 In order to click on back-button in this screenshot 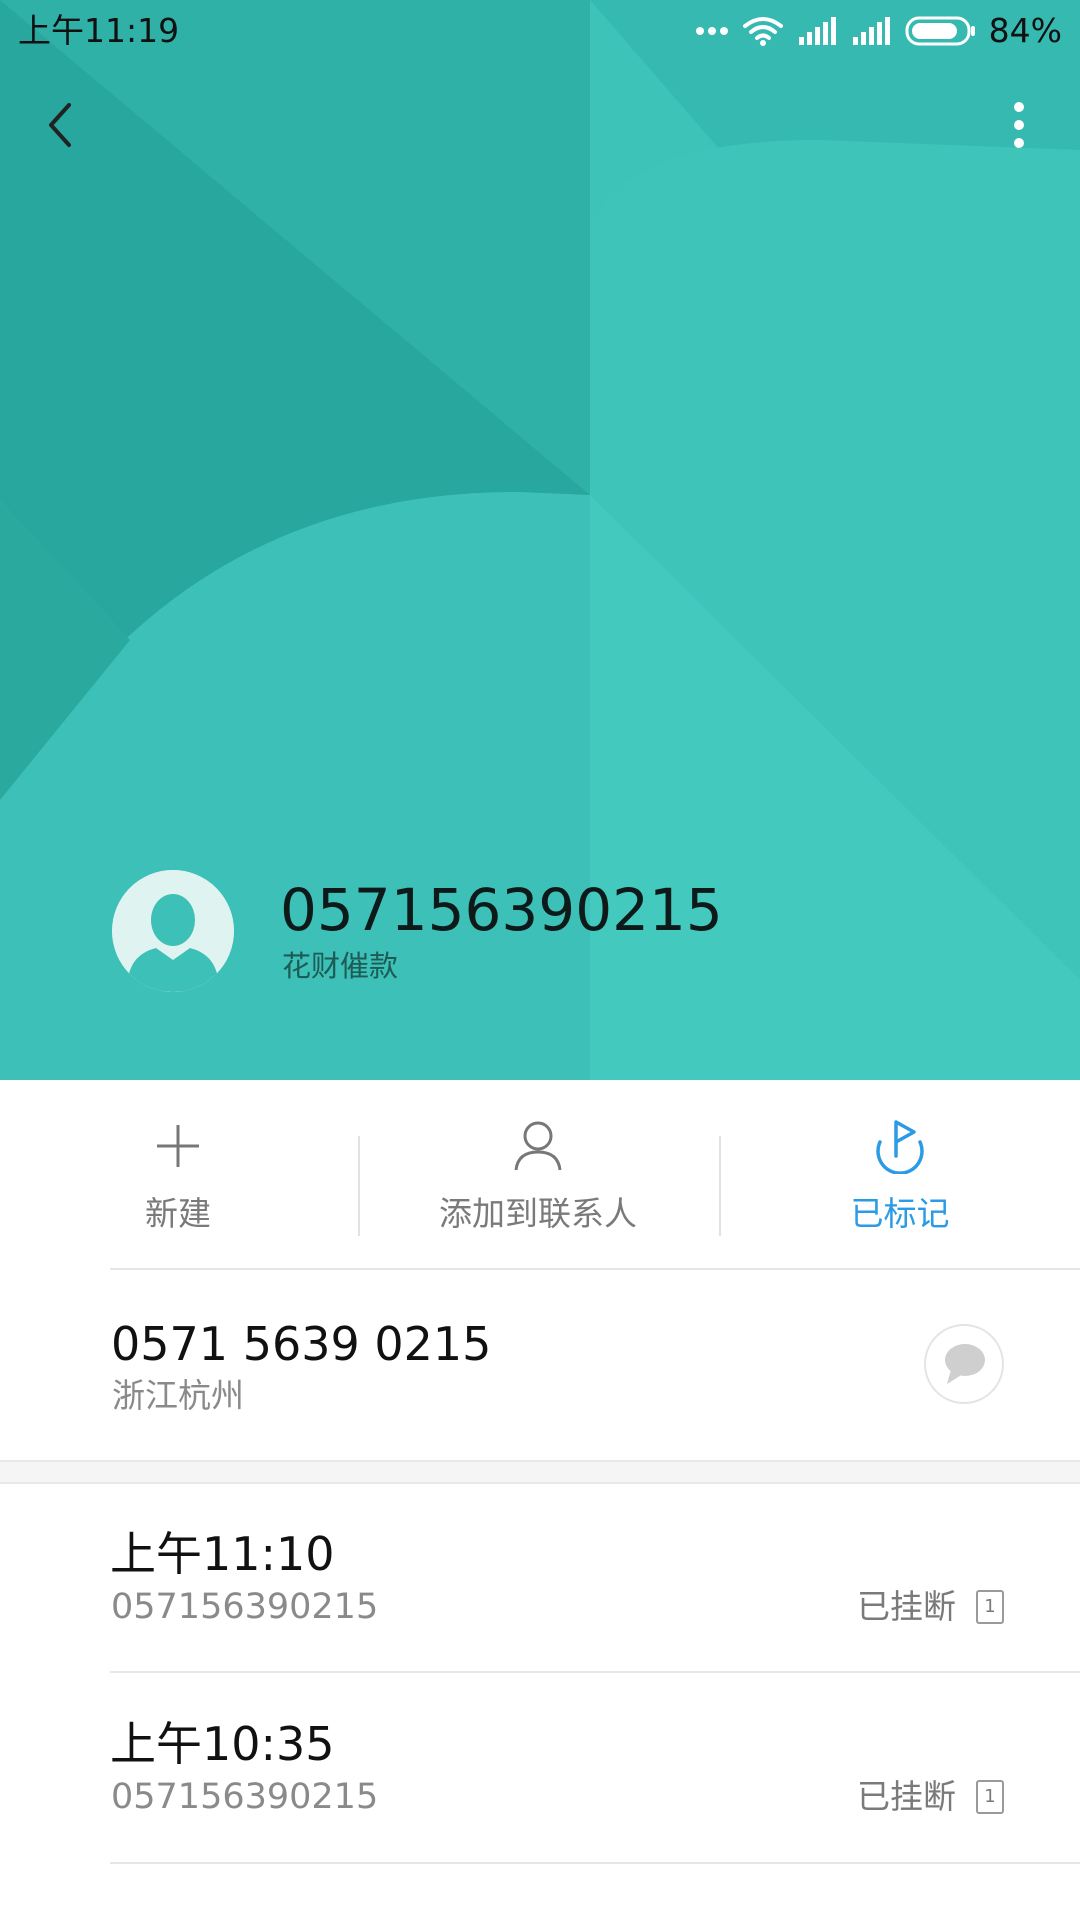, I will do `click(61, 125)`.